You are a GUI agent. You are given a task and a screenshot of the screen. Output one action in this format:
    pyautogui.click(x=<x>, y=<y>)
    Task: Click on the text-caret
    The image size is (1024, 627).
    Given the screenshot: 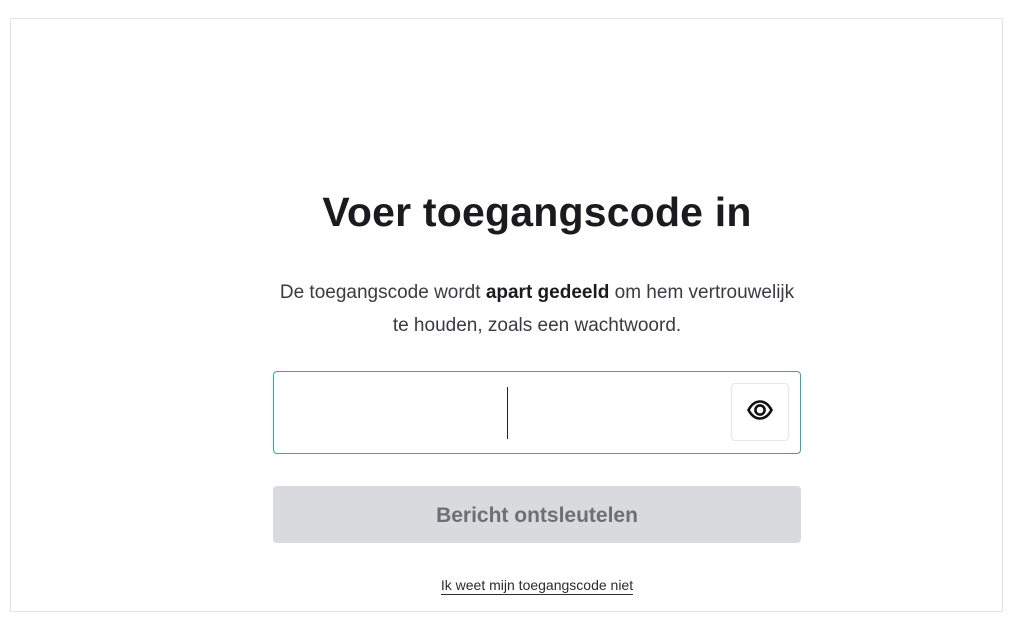 What is the action you would take?
    pyautogui.click(x=507, y=413)
    